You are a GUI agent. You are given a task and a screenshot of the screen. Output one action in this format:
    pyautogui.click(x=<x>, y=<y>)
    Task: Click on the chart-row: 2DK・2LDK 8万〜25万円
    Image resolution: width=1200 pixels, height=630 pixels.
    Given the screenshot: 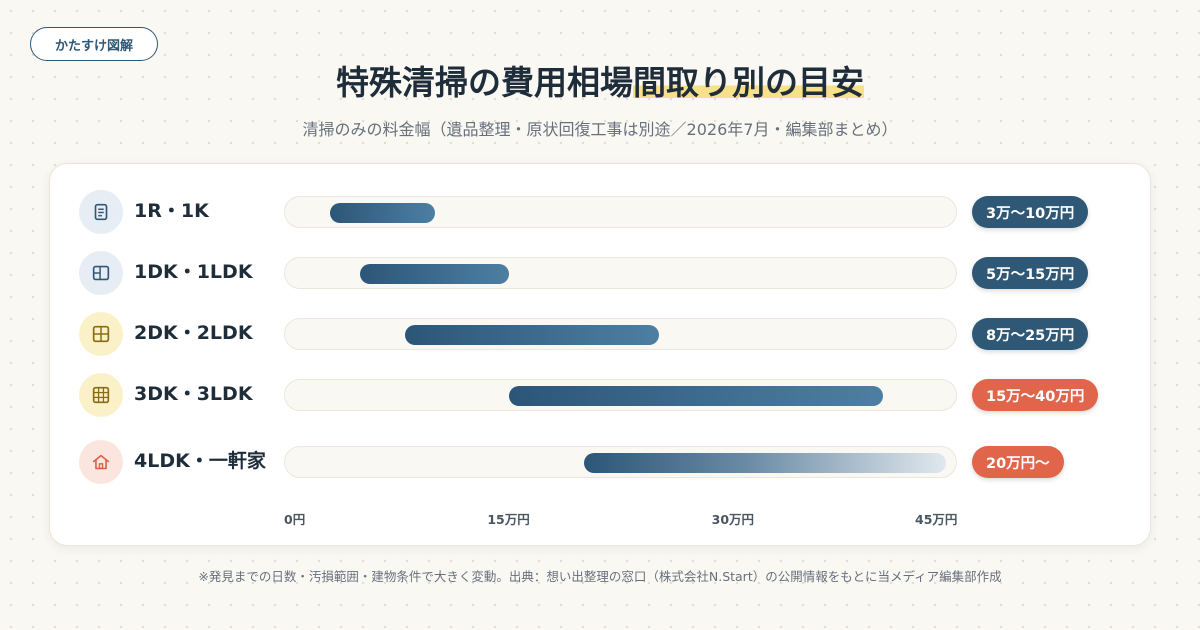 What is the action you would take?
    pyautogui.click(x=601, y=334)
    